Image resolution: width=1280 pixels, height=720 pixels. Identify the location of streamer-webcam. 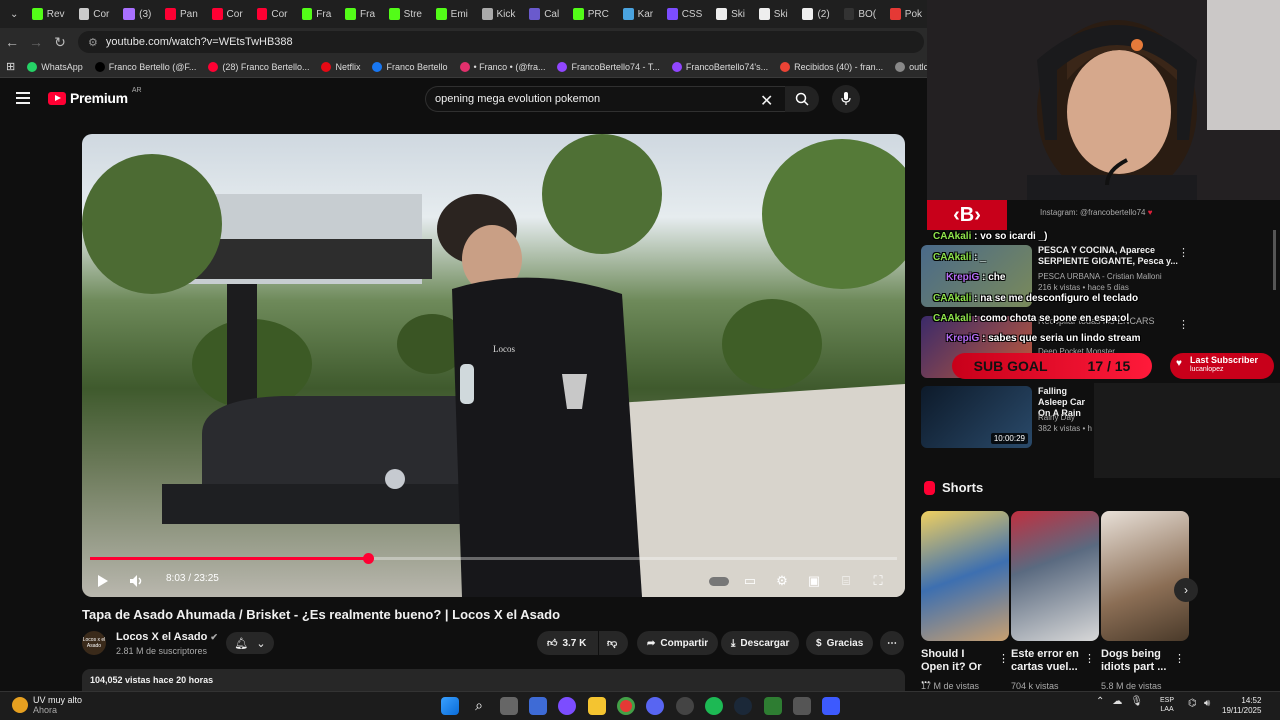
(1103, 100).